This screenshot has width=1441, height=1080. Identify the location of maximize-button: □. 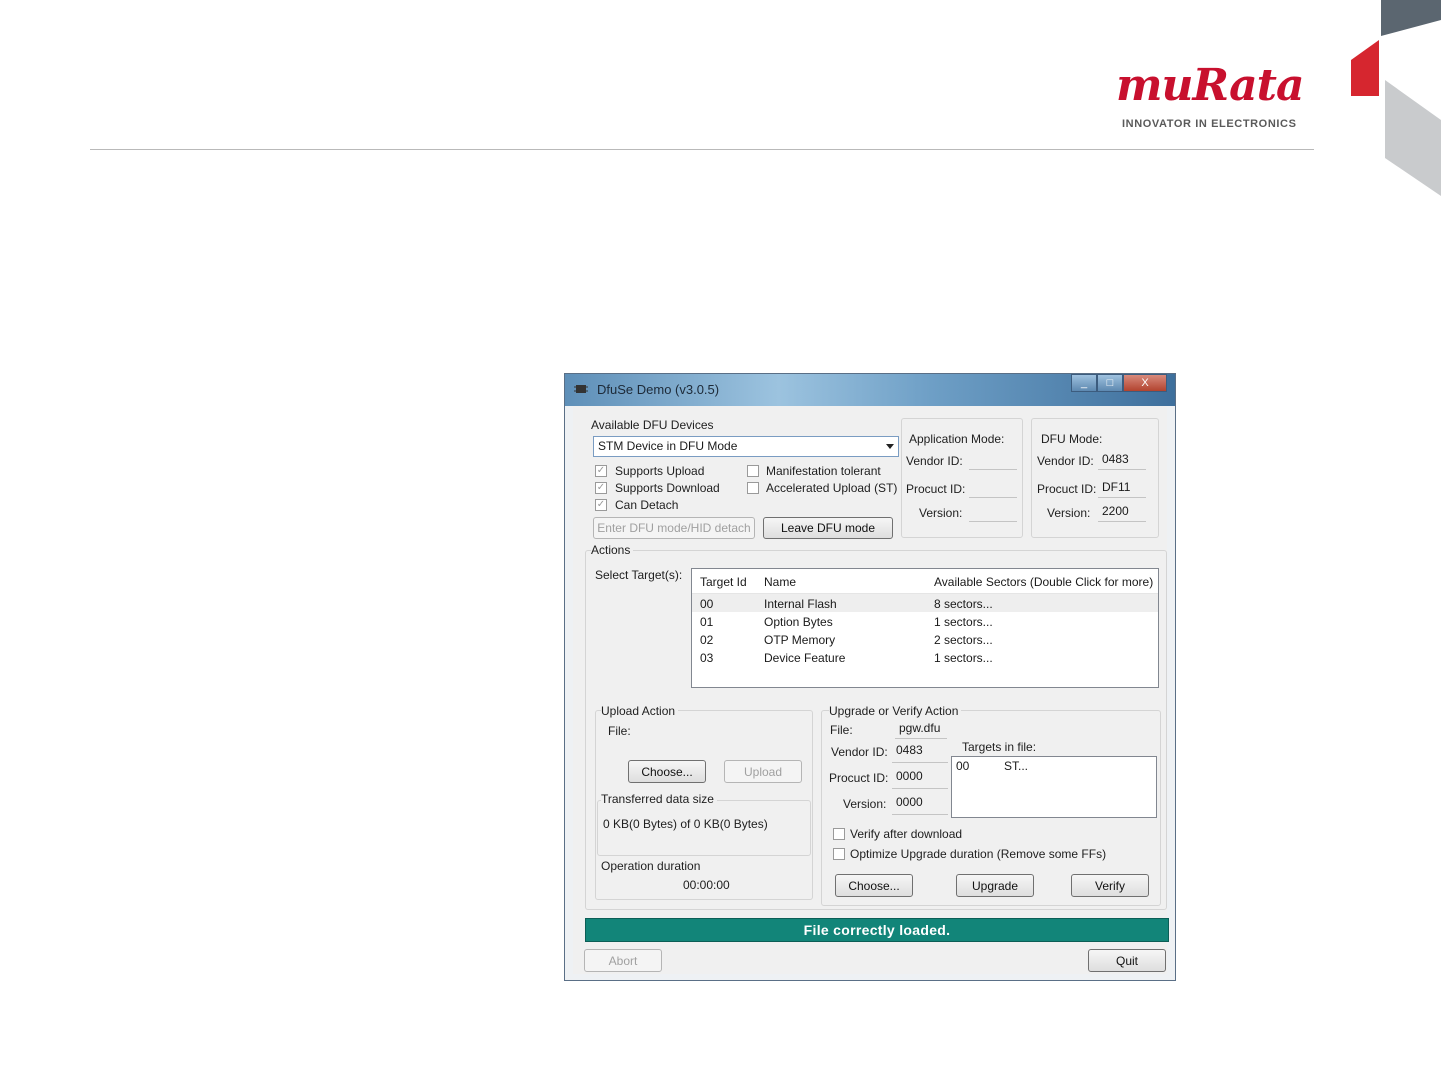
(1110, 383).